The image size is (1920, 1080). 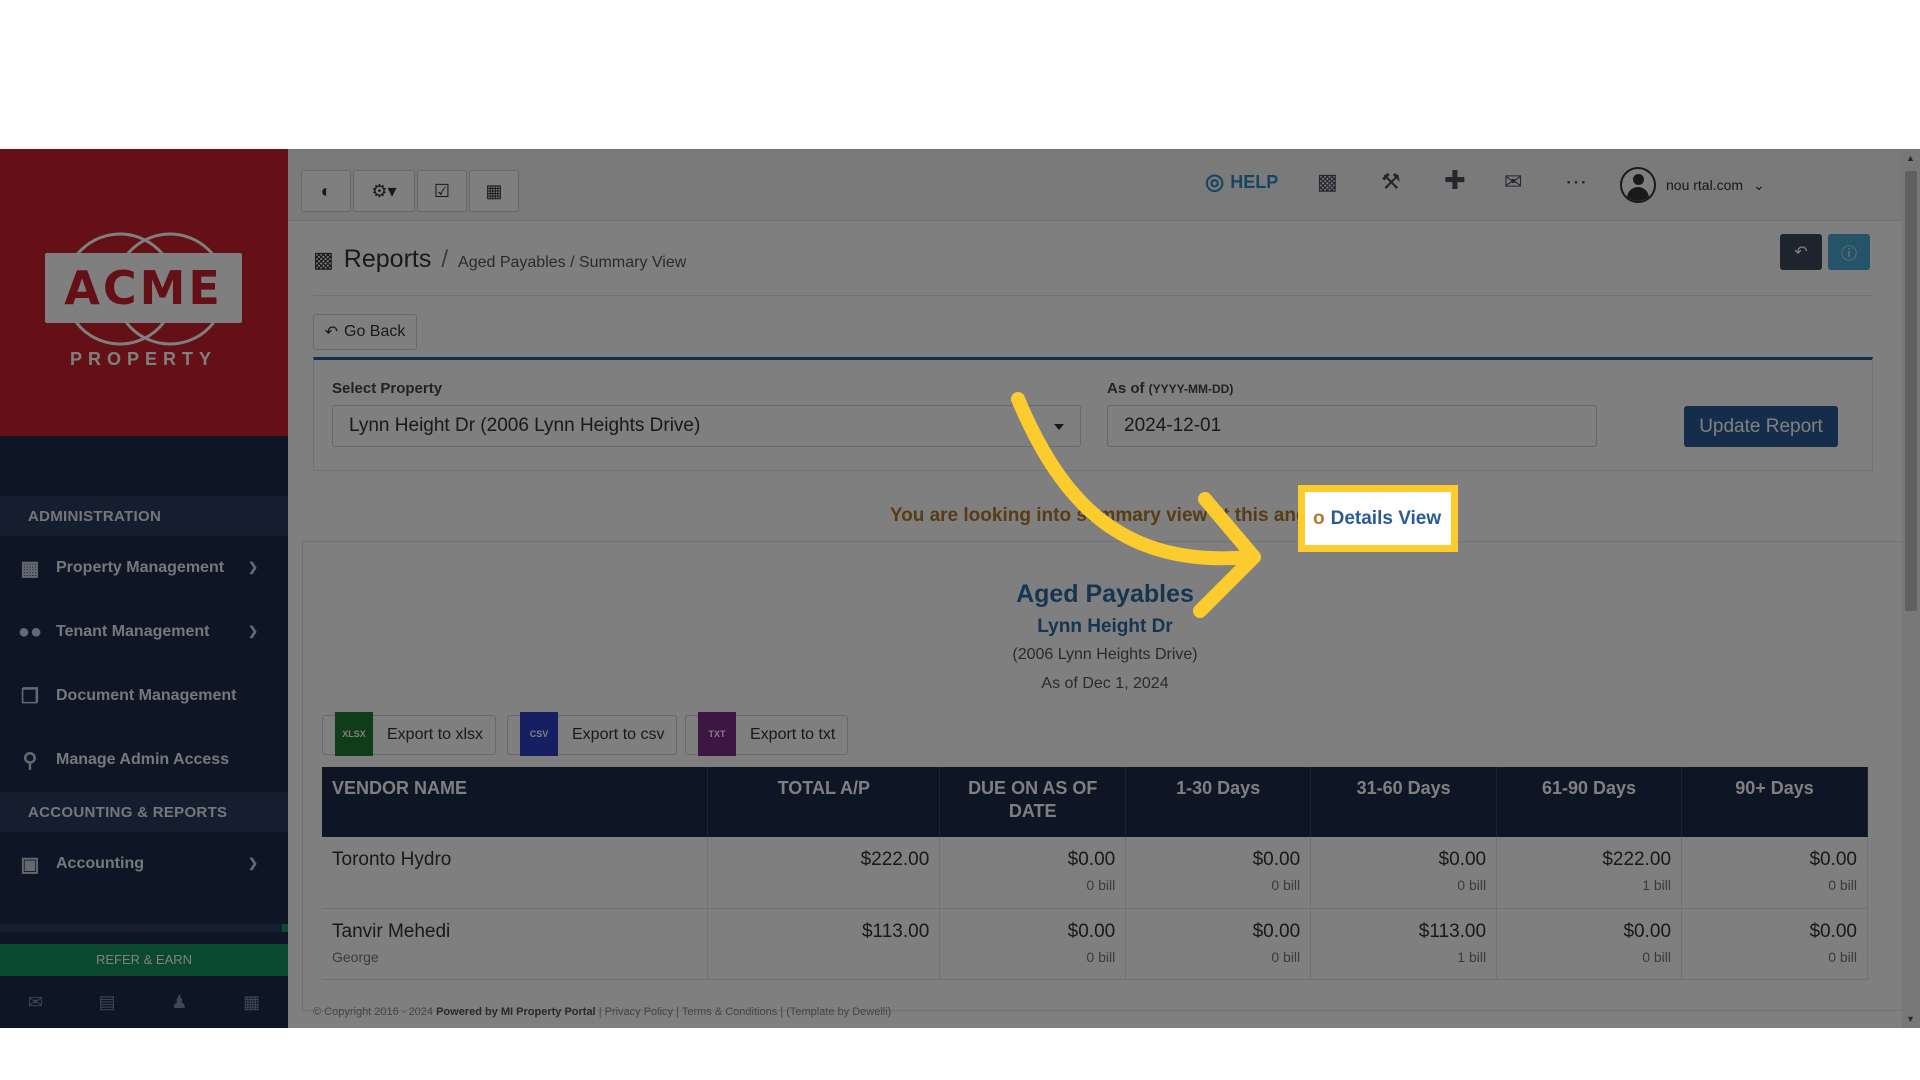 I want to click on chevron-down-icon: ⌄, so click(x=1759, y=184).